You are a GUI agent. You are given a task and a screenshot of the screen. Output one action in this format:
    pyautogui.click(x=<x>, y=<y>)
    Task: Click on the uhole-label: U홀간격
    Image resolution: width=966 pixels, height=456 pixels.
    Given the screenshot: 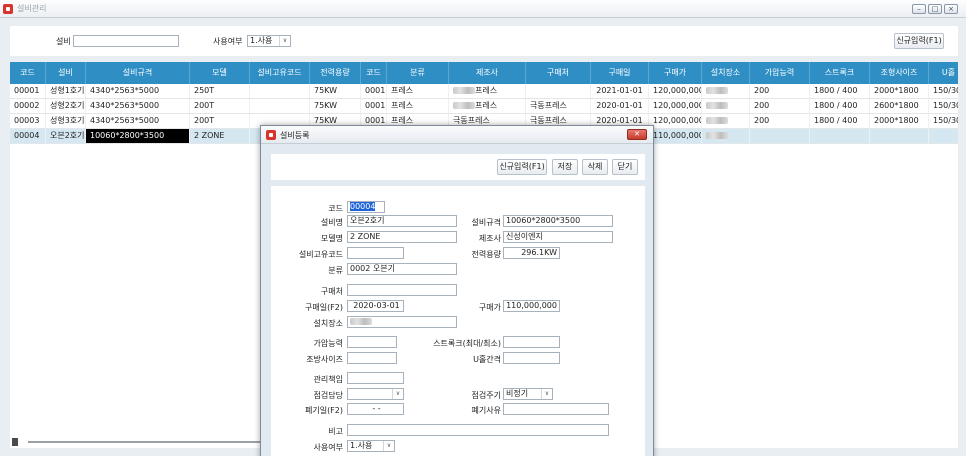 What is the action you would take?
    pyautogui.click(x=487, y=359)
    